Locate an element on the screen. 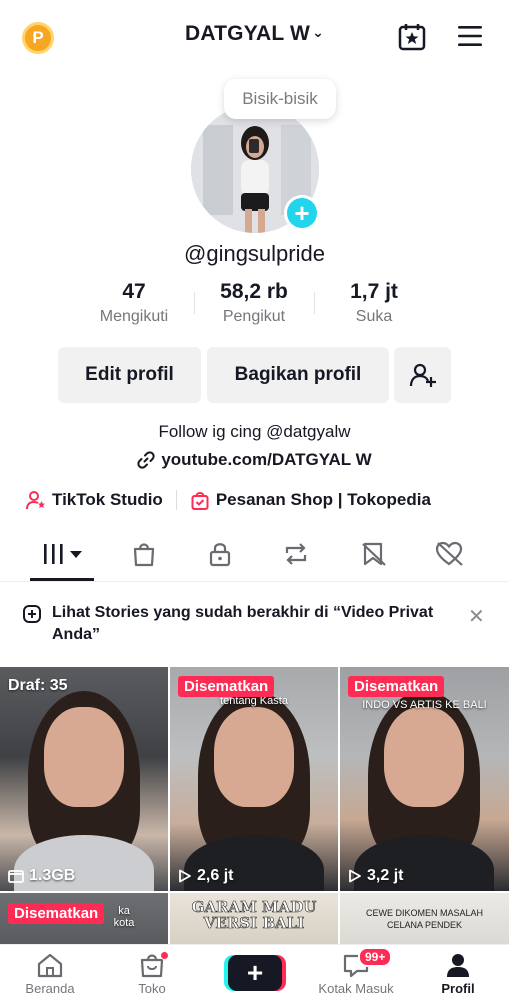 This screenshot has width=509, height=1000. account-name: DATGYAL W is located at coordinates (247, 33).